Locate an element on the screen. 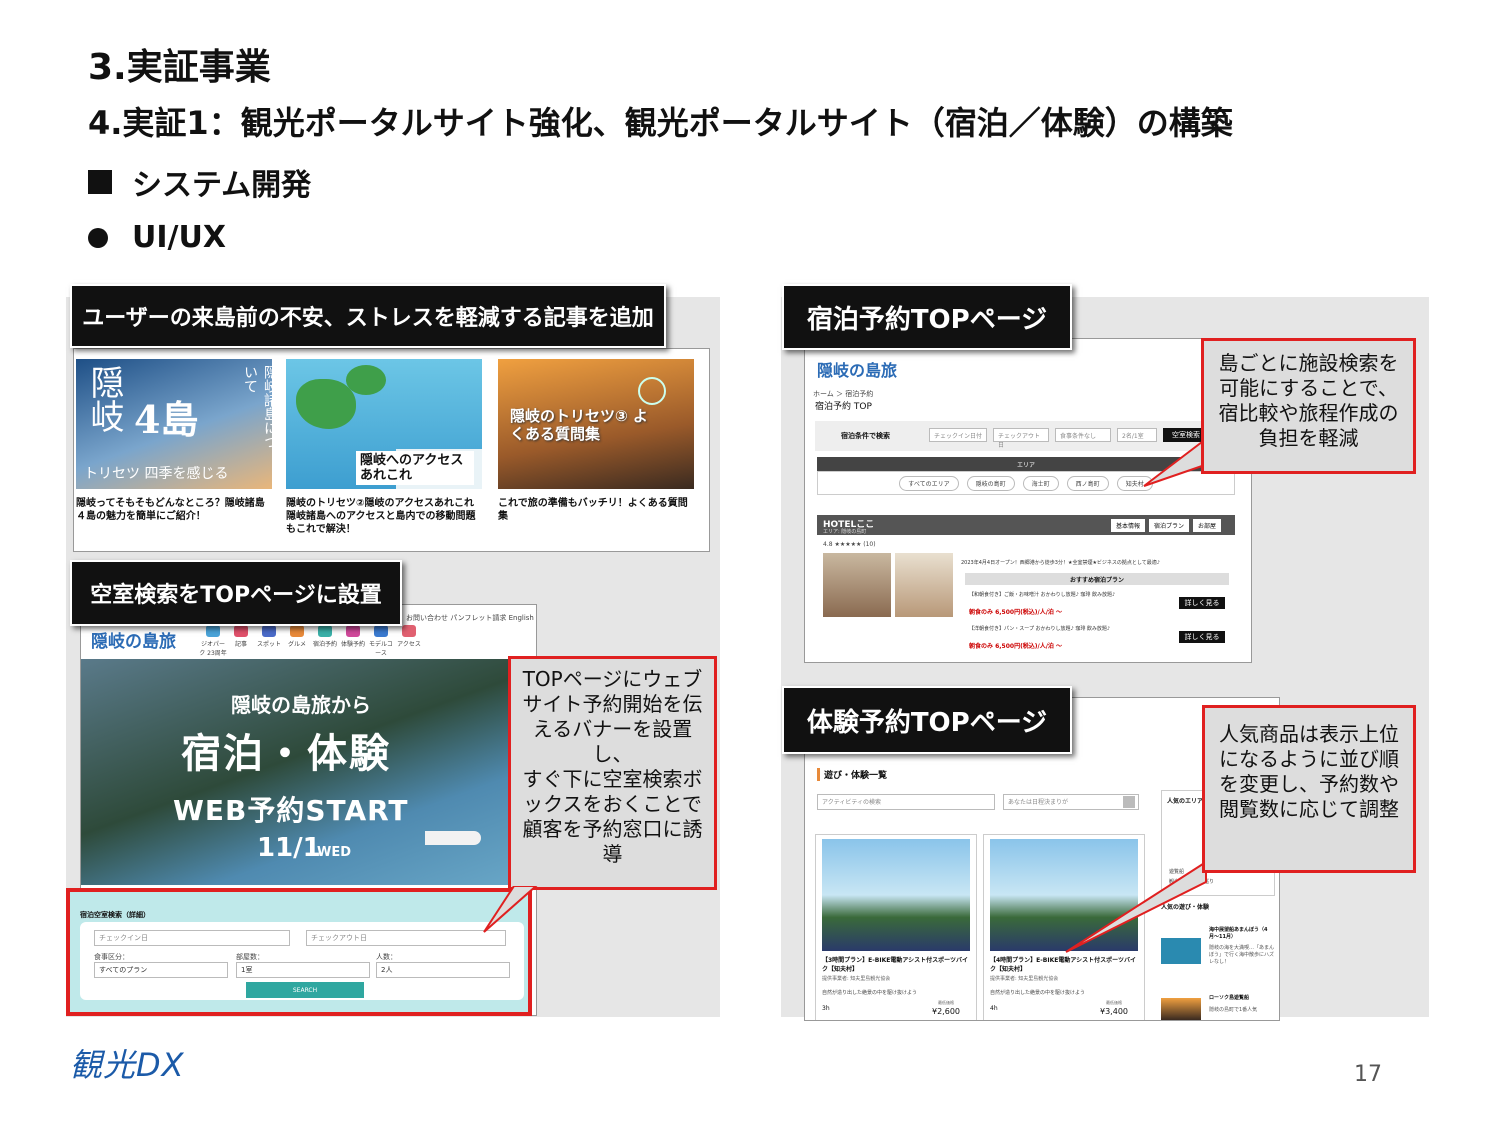 Image resolution: width=1500 pixels, height=1125 pixels. exp-card-2-org: 提供事業者: 知夫里島観光協会 is located at coordinates (1024, 979).